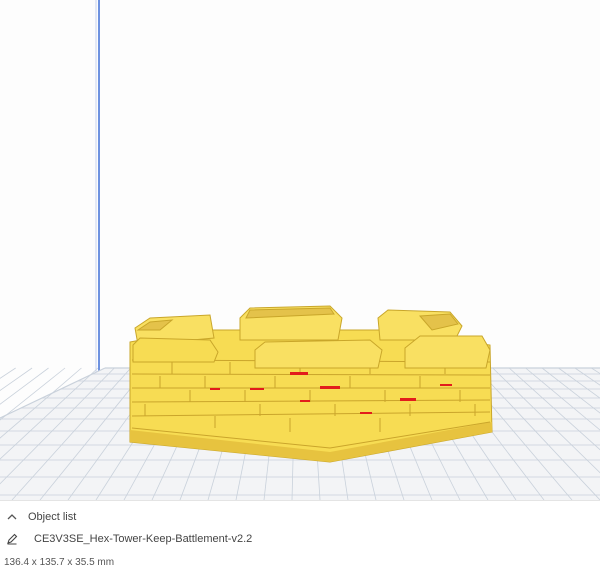 The image size is (600, 574). I want to click on object-list-toggle: Object list, so click(41, 517).